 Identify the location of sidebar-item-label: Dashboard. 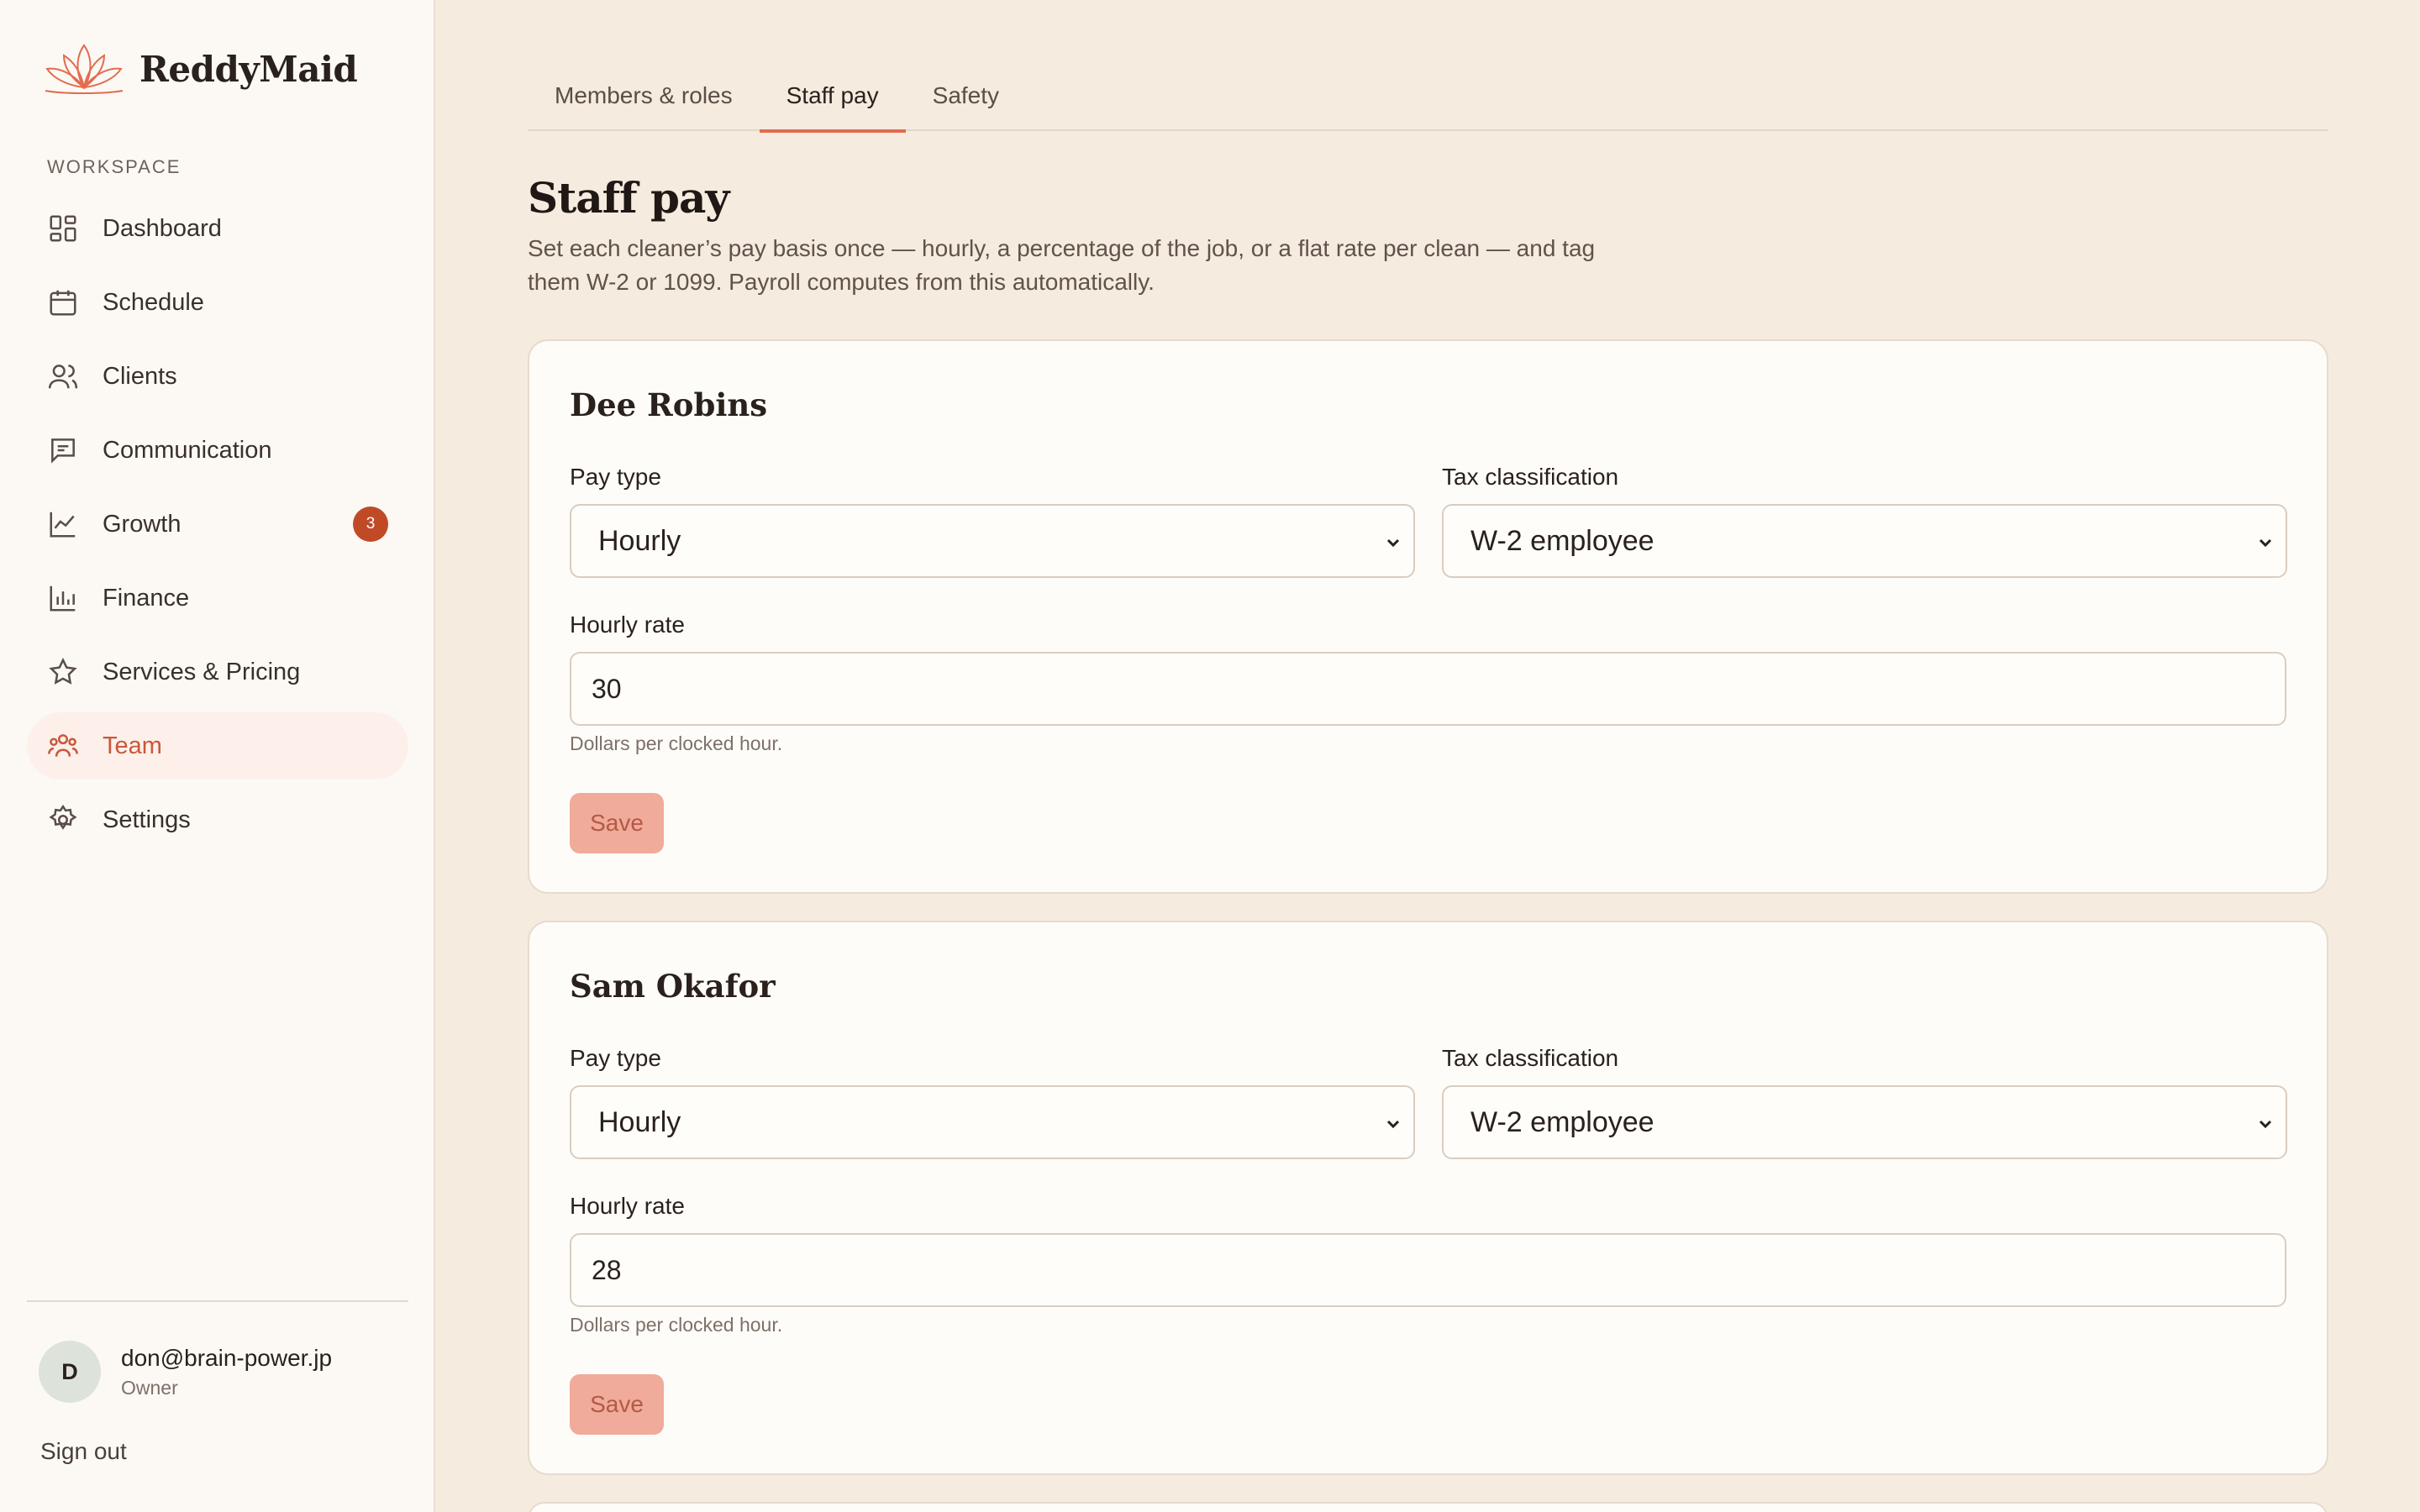
(162, 228).